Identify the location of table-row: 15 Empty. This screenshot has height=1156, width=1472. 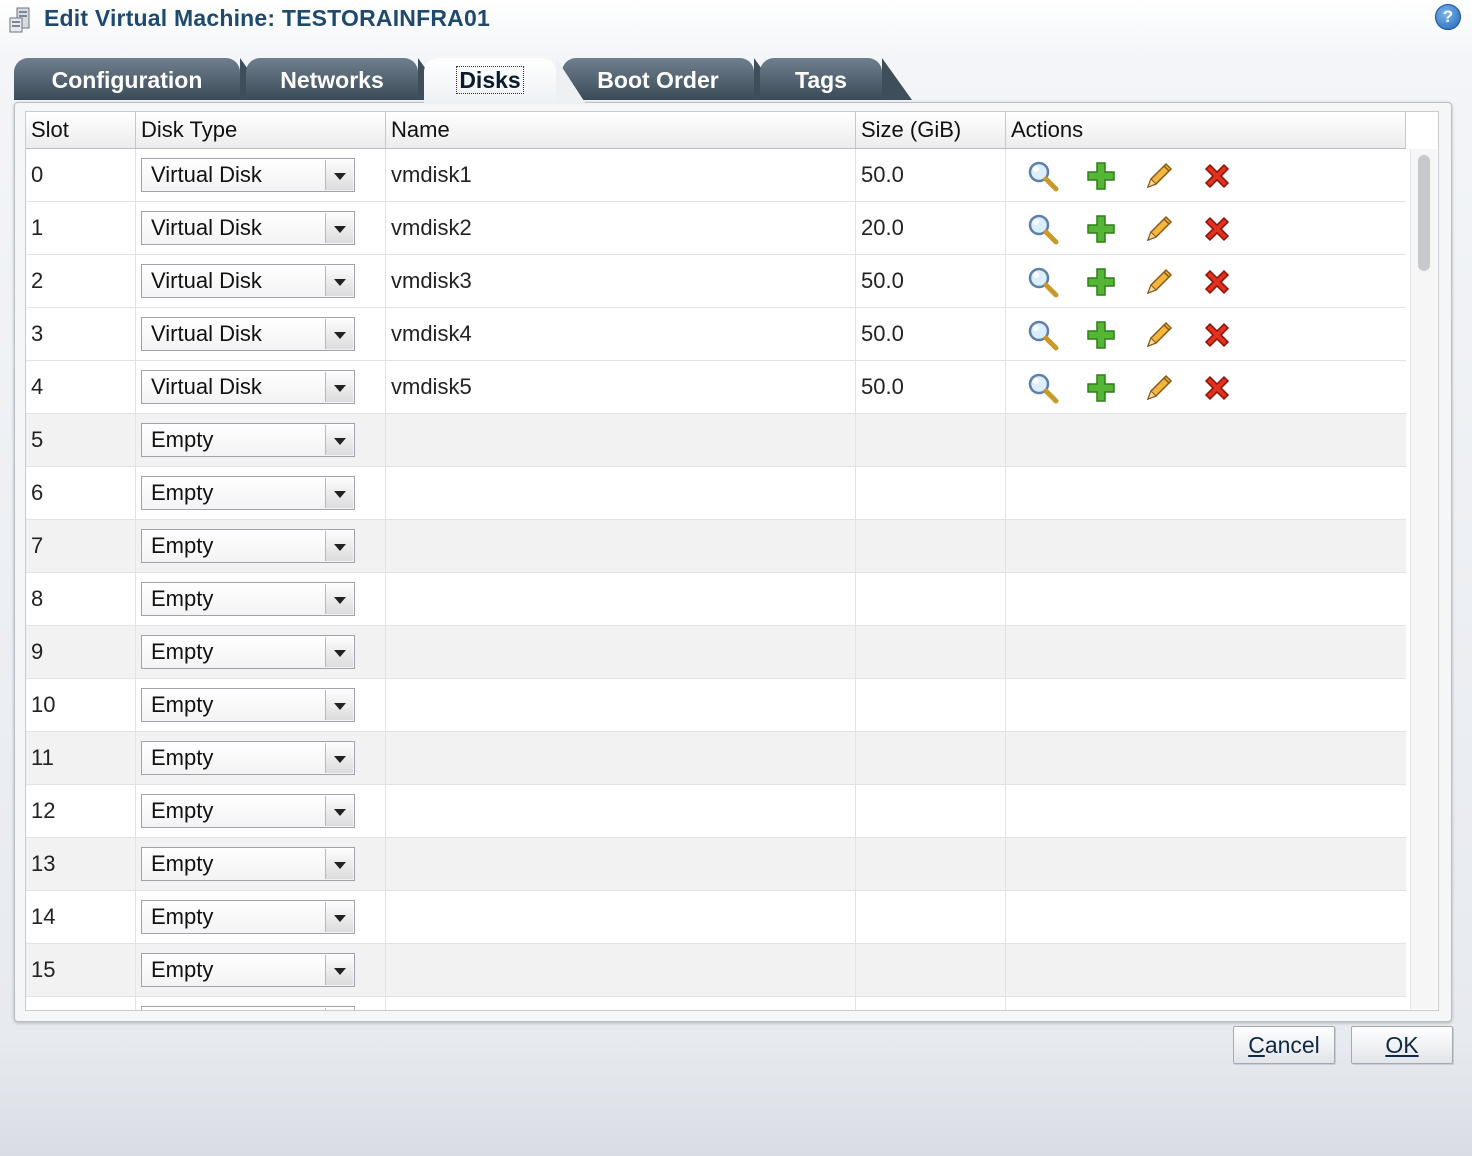
(716, 970).